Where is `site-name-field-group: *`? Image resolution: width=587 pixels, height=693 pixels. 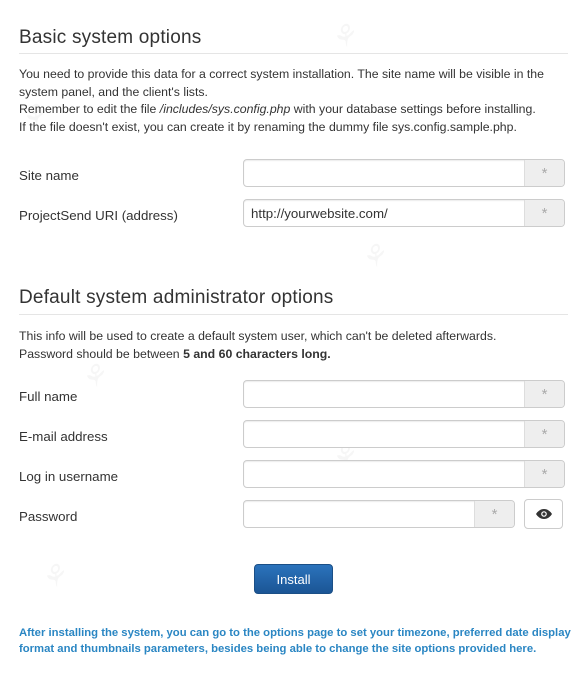
site-name-field-group: * is located at coordinates (404, 173).